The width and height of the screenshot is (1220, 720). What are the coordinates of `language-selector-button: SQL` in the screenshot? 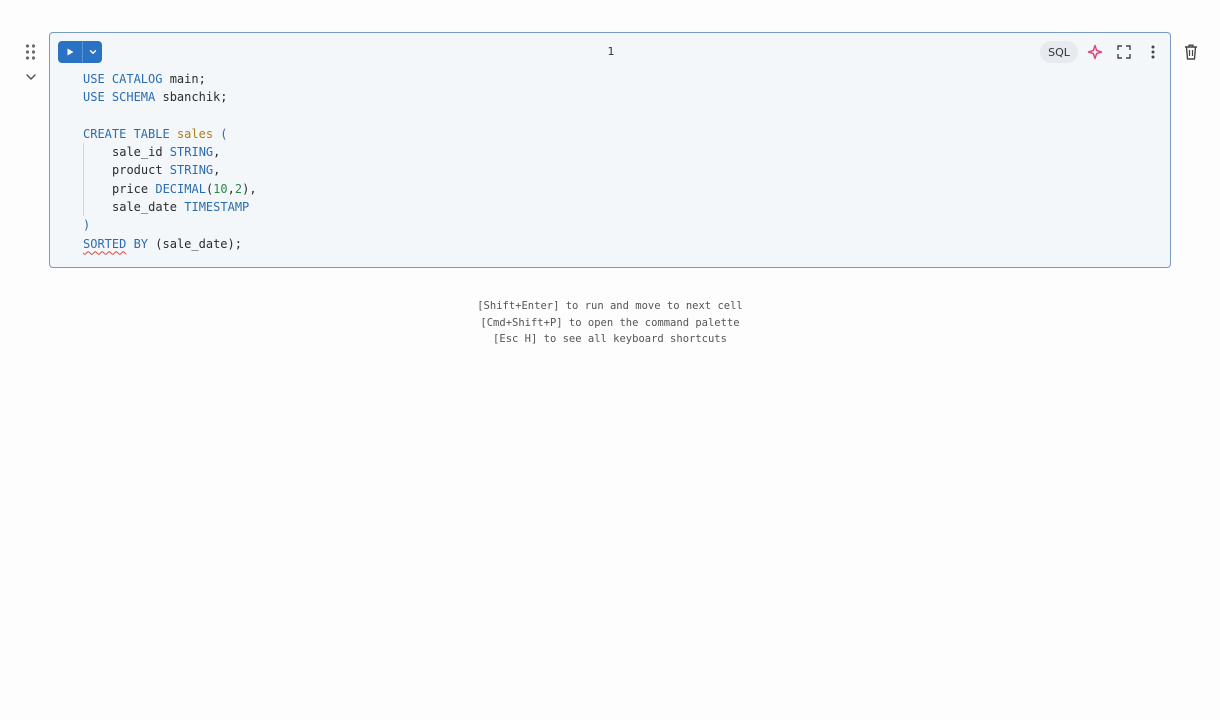 It's located at (1059, 52).